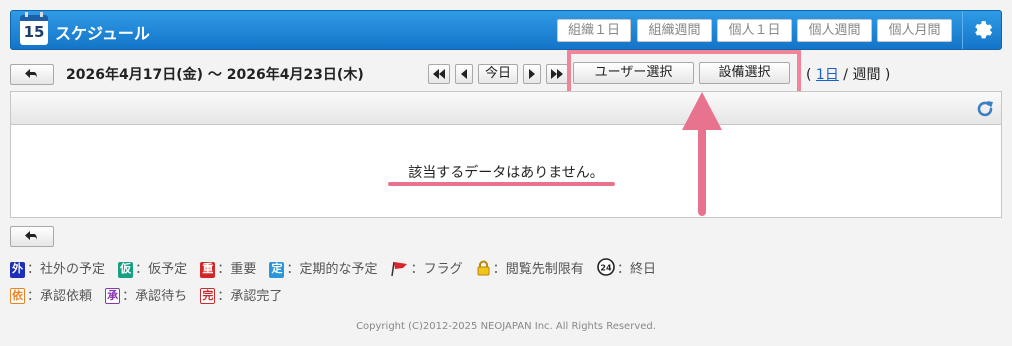 This screenshot has width=1012, height=346. I want to click on back-button-bottom, so click(32, 236).